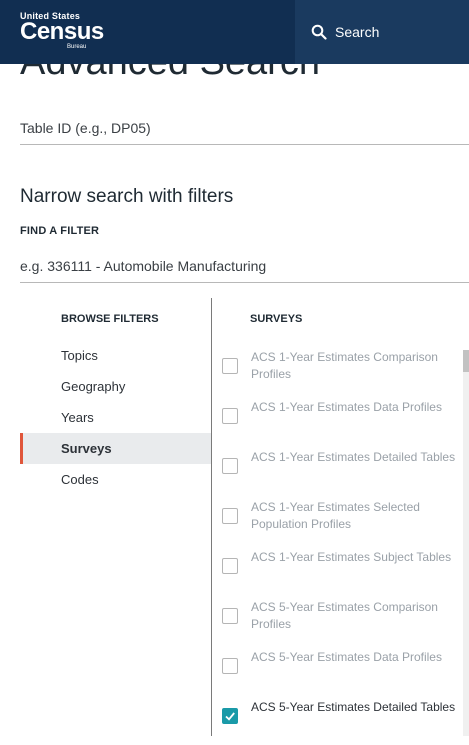 The width and height of the screenshot is (469, 745). What do you see at coordinates (351, 557) in the screenshot?
I see `survey-label: ACS 1-Year Estimates Subject Tables` at bounding box center [351, 557].